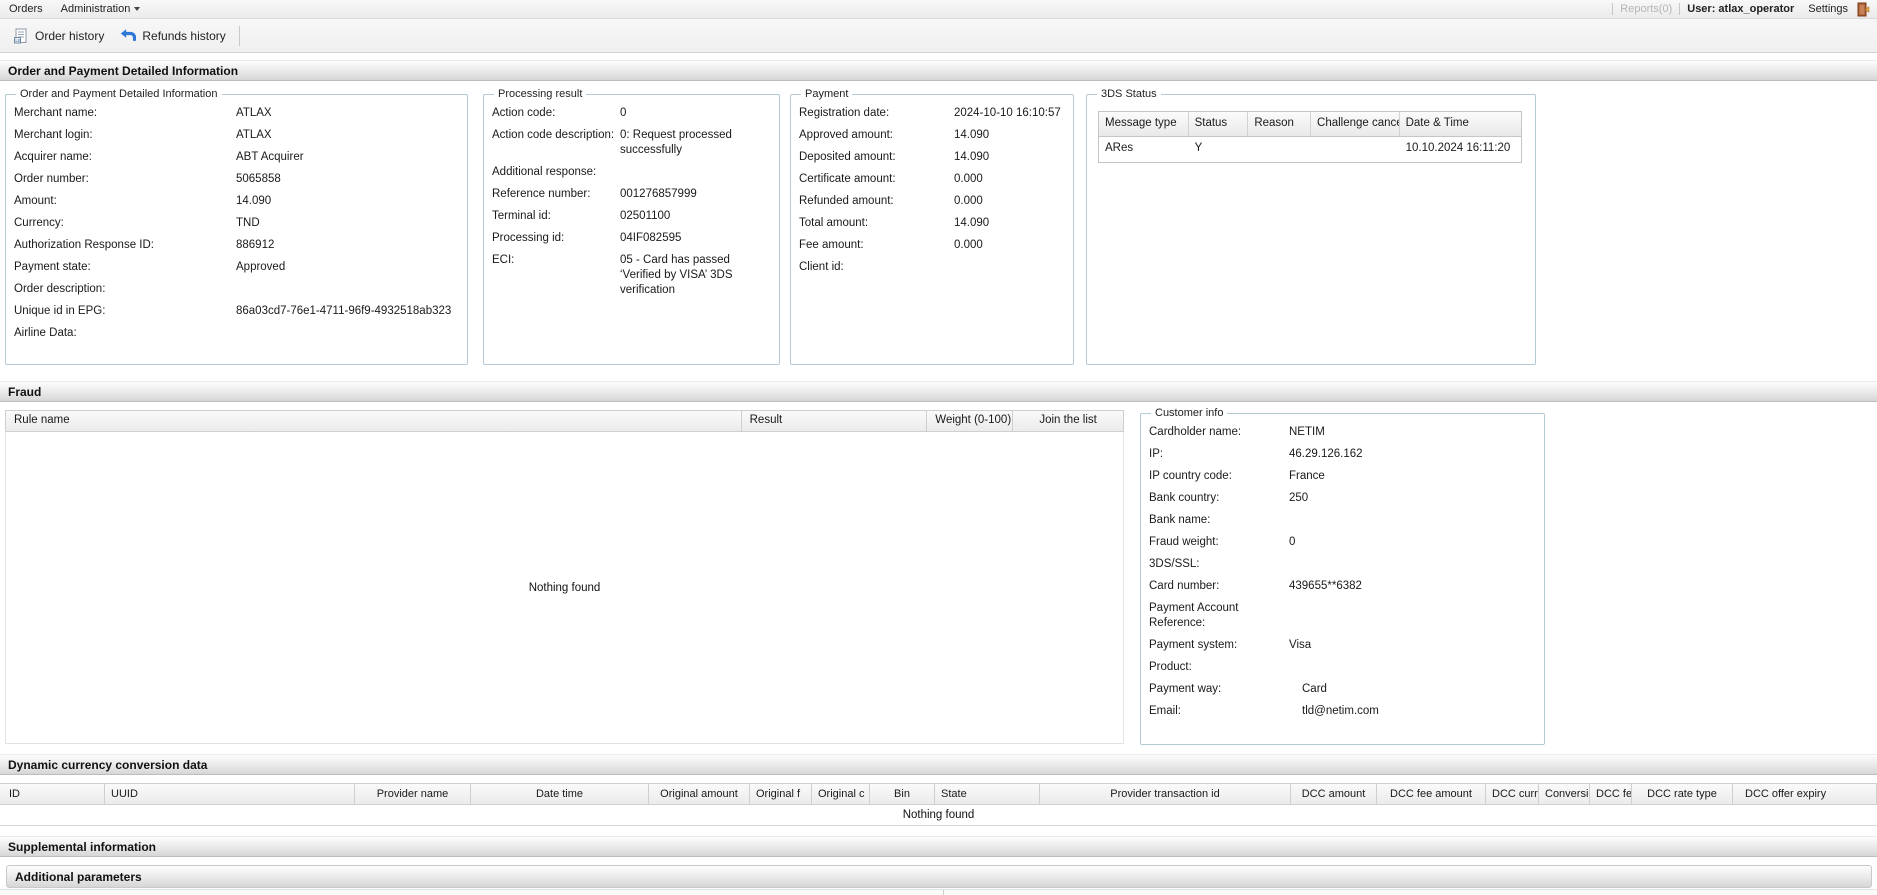 The width and height of the screenshot is (1877, 895). Describe the element at coordinates (841, 794) in the screenshot. I see `dcc-column-header: Original c` at that location.